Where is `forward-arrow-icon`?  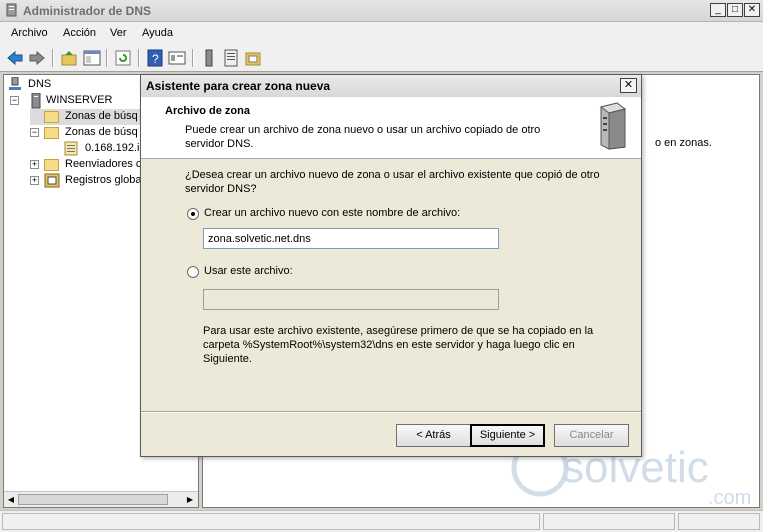 forward-arrow-icon is located at coordinates (37, 58).